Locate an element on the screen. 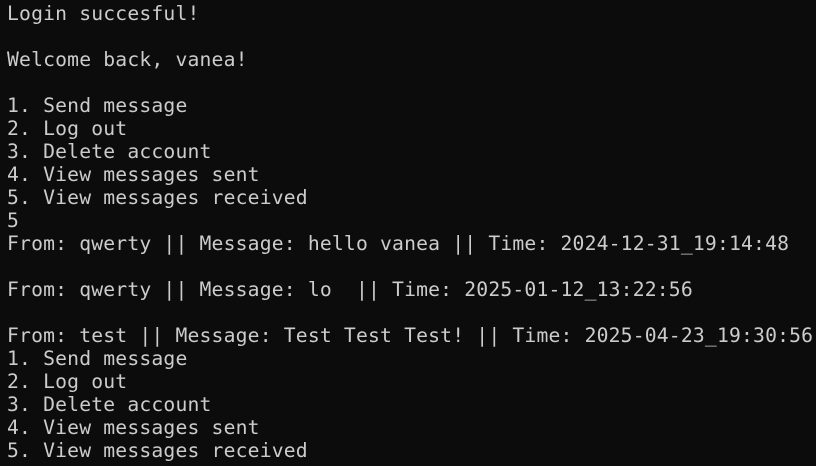  status-line-login: Login succesful! is located at coordinates (103, 13).